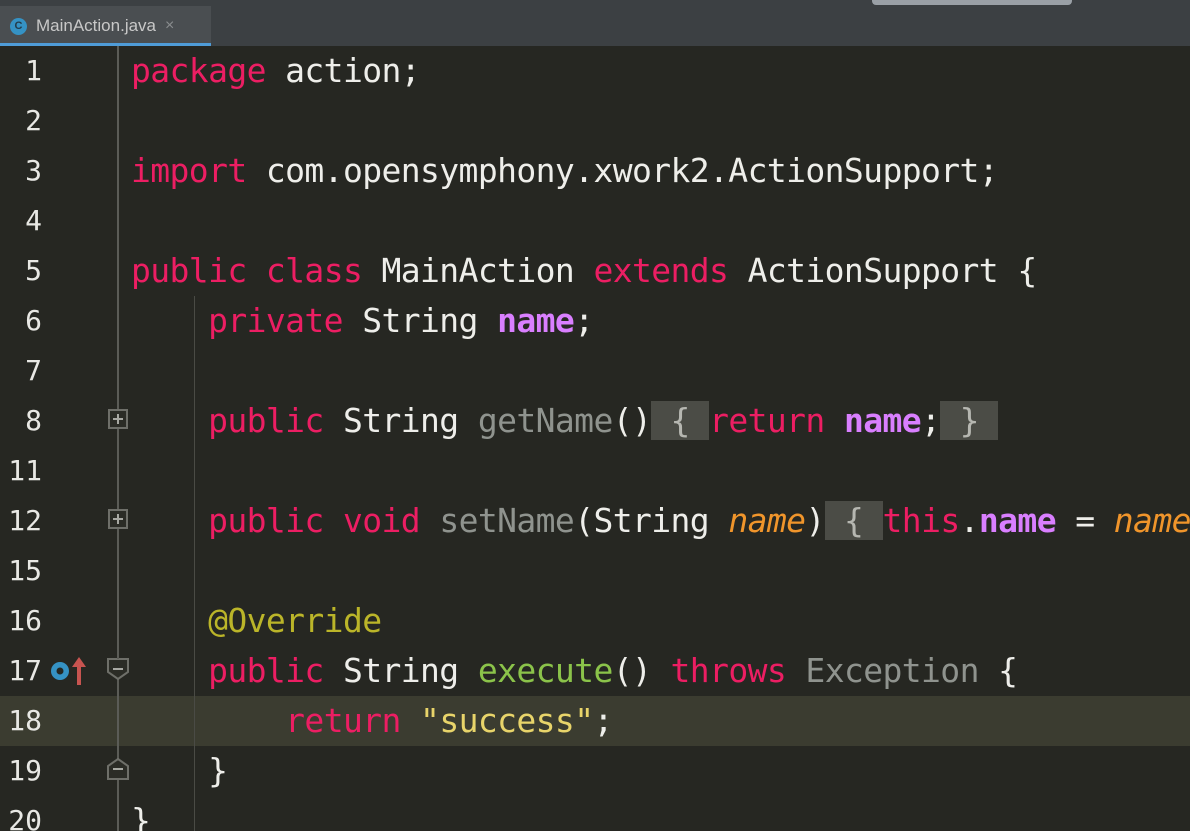 This screenshot has width=1190, height=831. I want to click on code-line-row: 16 @Override, so click(595, 621).